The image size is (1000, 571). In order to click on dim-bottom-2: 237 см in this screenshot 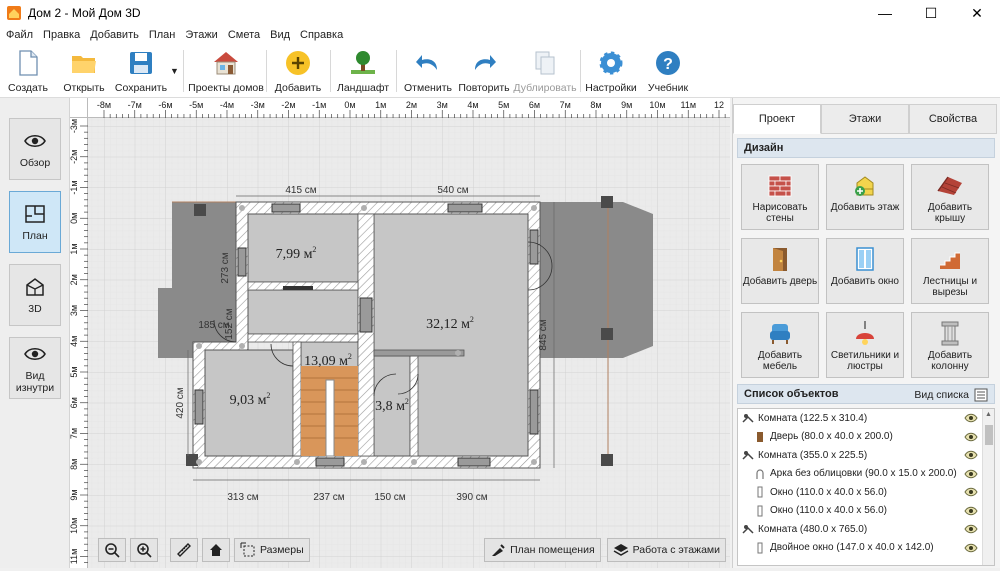, I will do `click(328, 497)`.